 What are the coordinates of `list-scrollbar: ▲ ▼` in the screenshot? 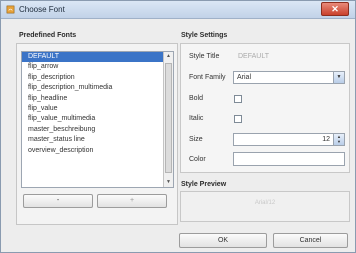 It's located at (168, 119).